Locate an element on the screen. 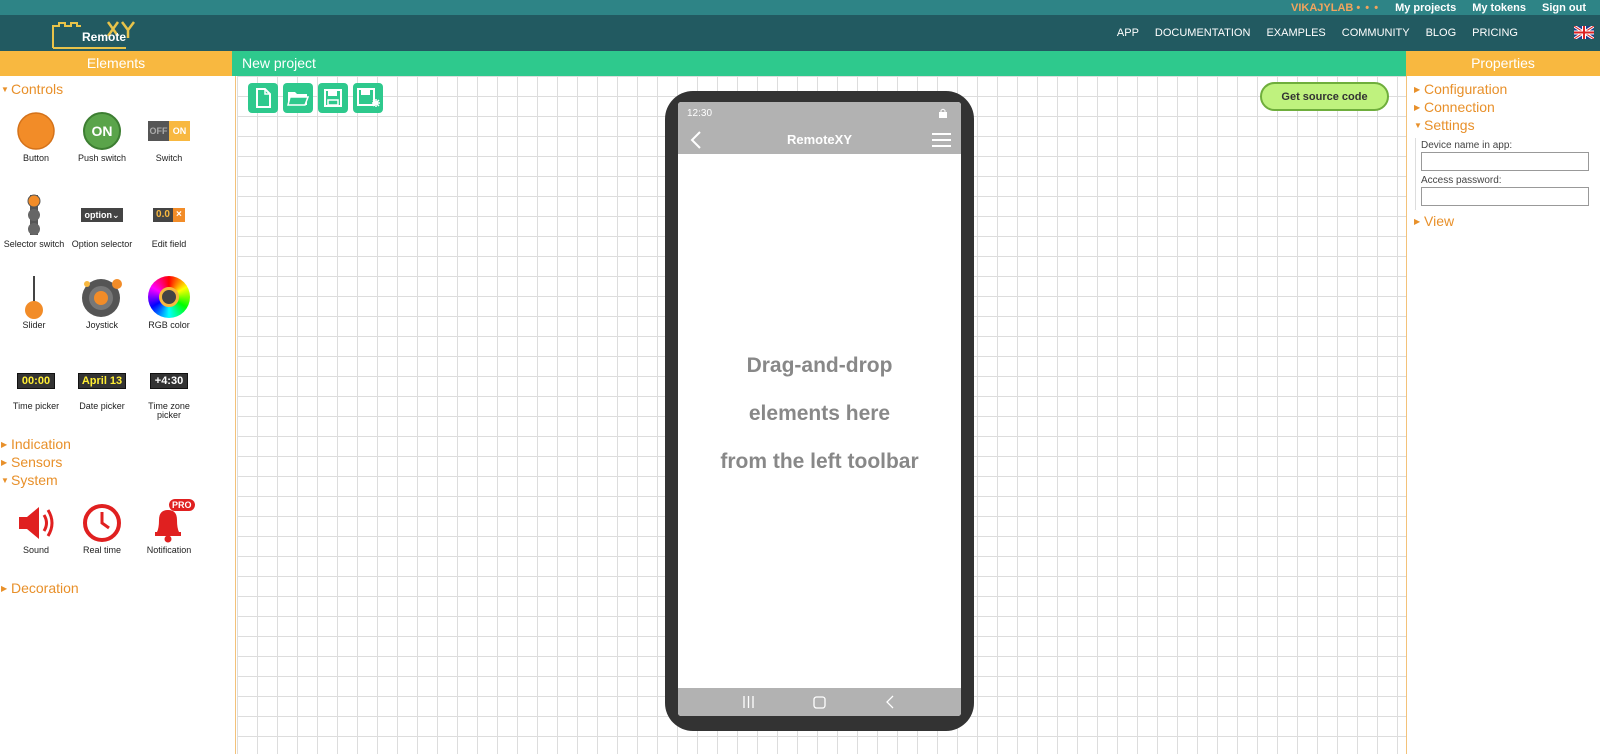 This screenshot has height=754, width=1600. hamburger-menu-icon is located at coordinates (941, 140).